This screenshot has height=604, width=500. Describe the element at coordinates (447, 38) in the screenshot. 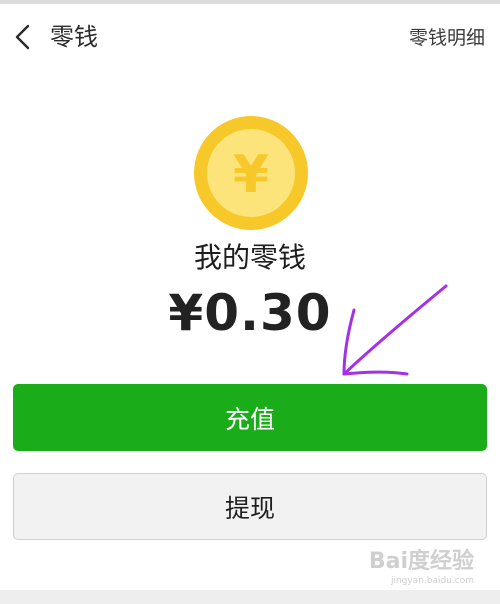

I see `balance-details-link: 零钱明细` at that location.